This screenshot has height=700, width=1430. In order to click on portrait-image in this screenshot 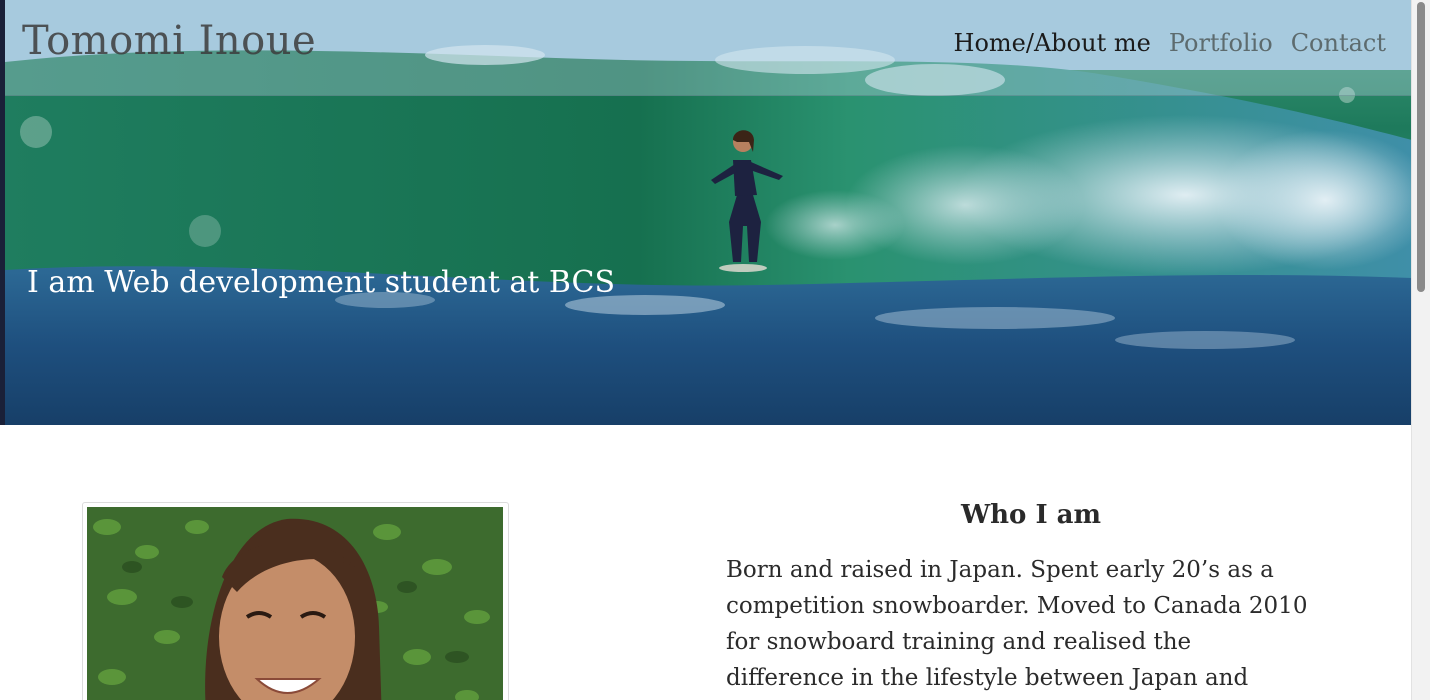, I will do `click(295, 603)`.